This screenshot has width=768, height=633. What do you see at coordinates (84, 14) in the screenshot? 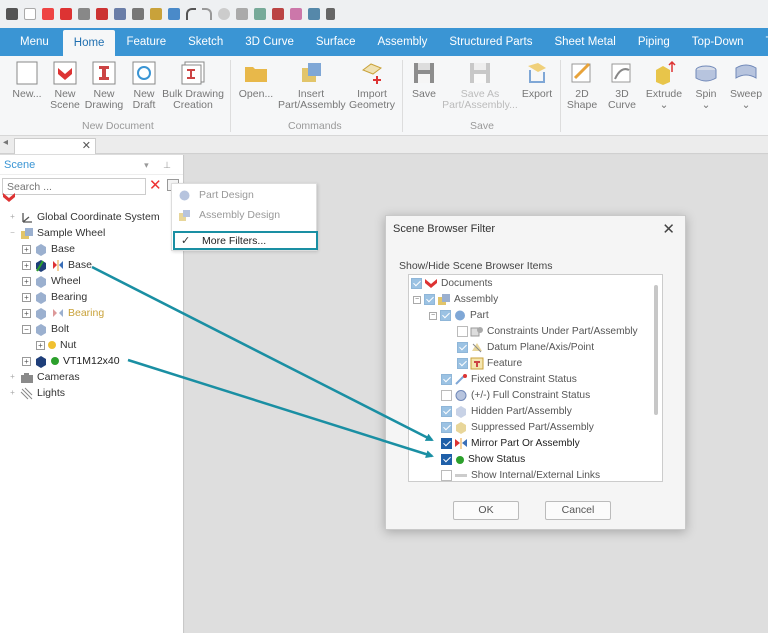
I see `print-icon` at bounding box center [84, 14].